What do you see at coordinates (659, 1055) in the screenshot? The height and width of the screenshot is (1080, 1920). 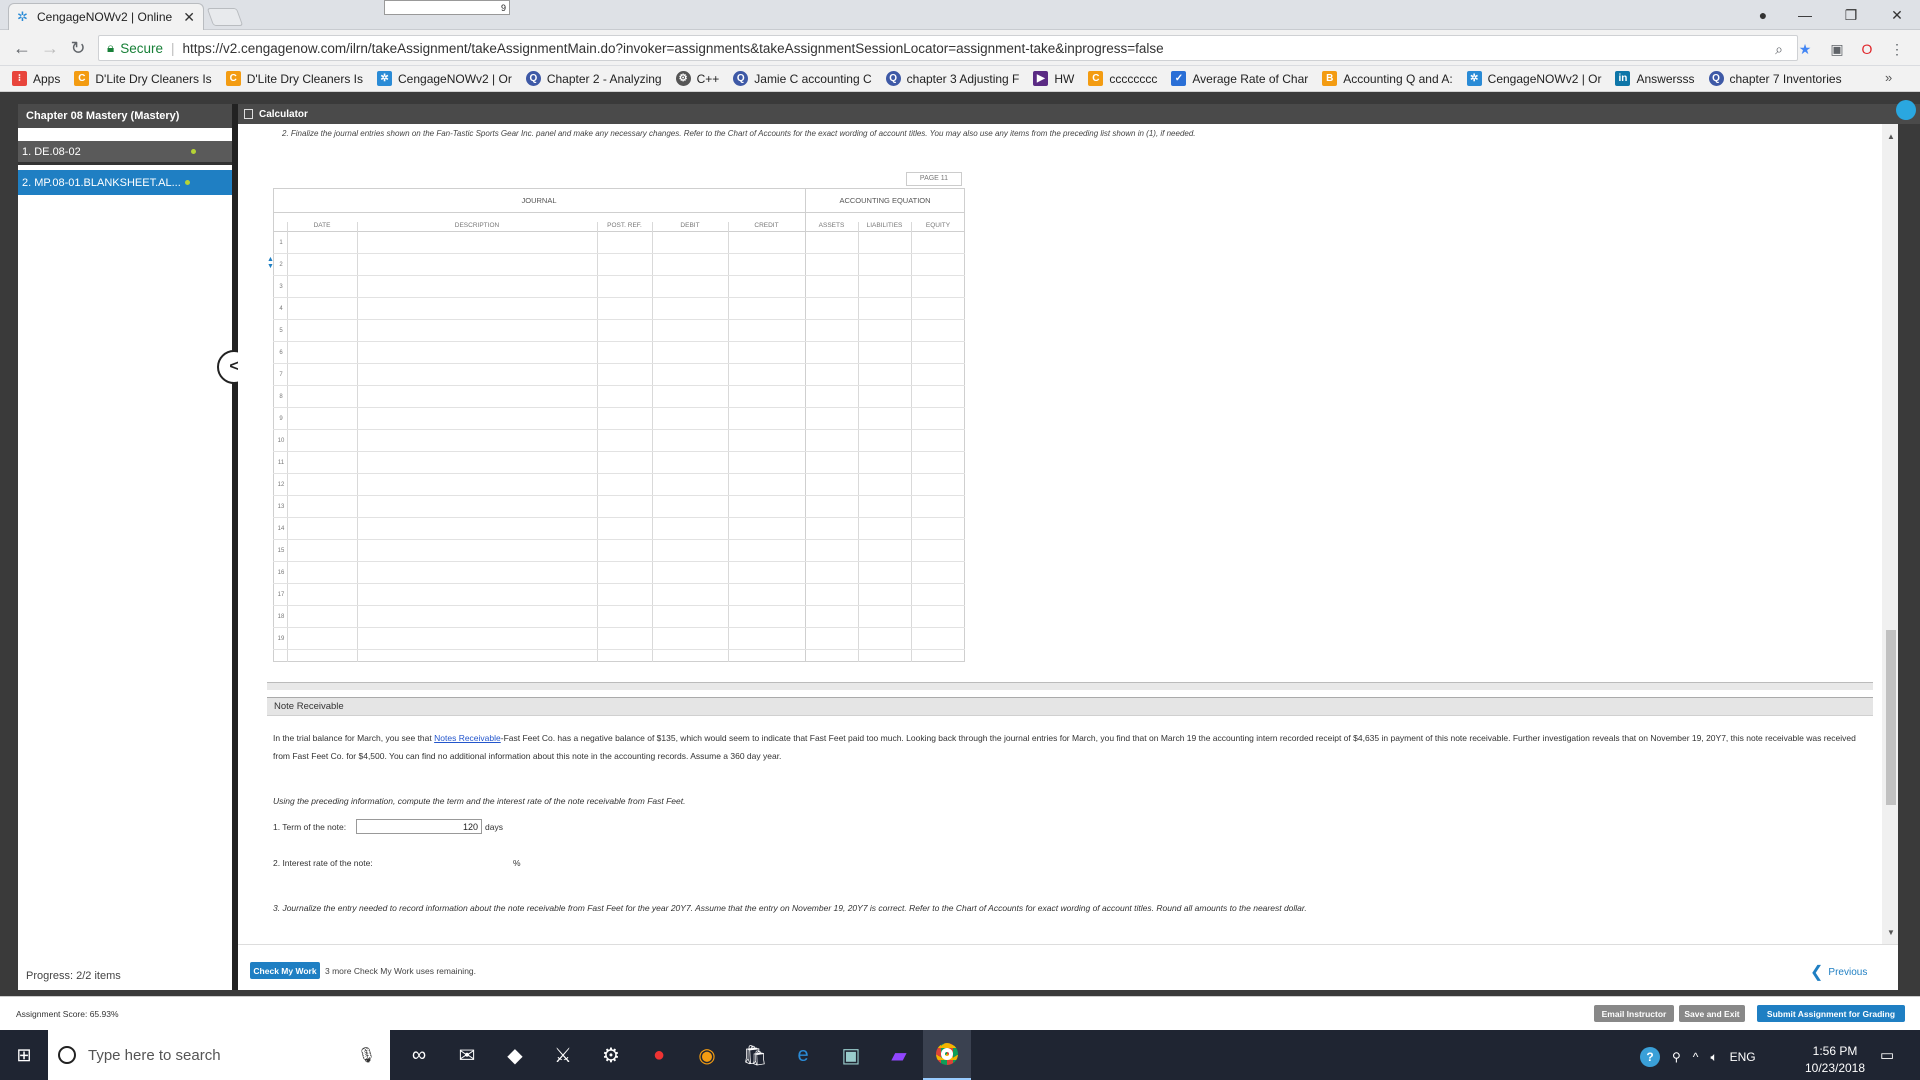 I see `red-app-icon: ●` at bounding box center [659, 1055].